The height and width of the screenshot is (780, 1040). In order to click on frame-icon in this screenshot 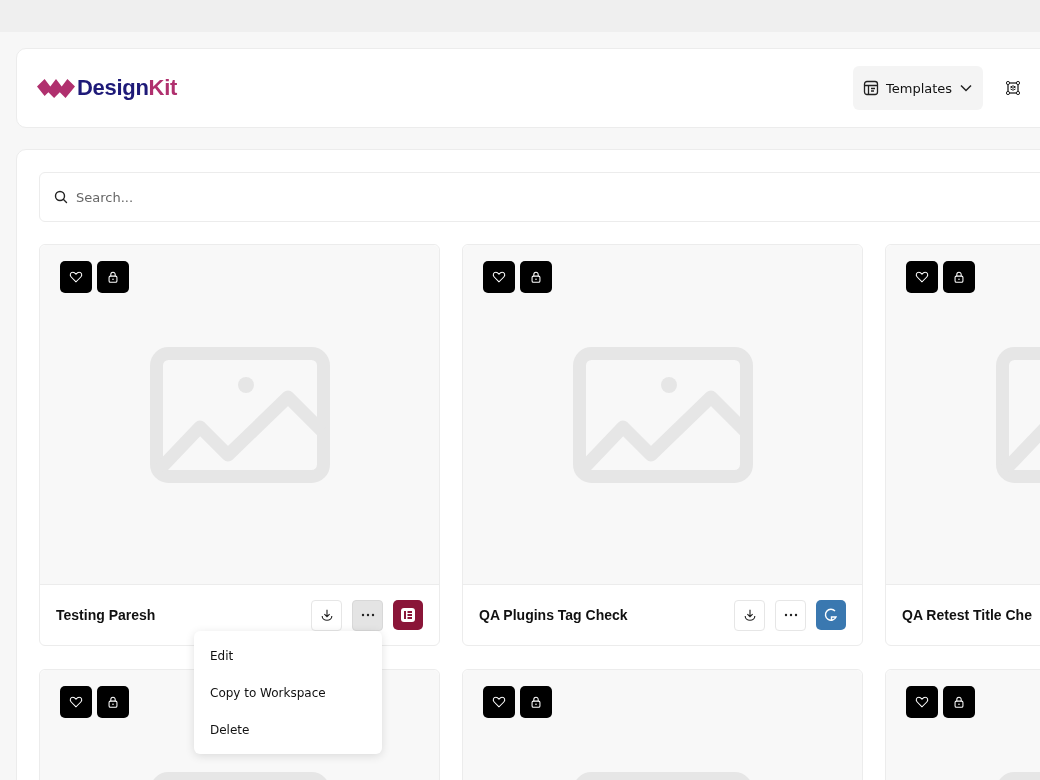, I will do `click(1013, 88)`.